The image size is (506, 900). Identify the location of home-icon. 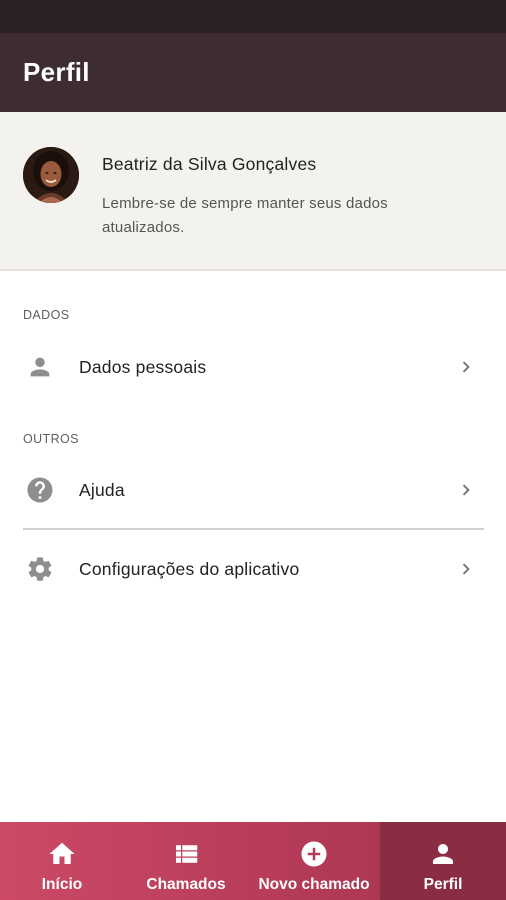
(62, 854).